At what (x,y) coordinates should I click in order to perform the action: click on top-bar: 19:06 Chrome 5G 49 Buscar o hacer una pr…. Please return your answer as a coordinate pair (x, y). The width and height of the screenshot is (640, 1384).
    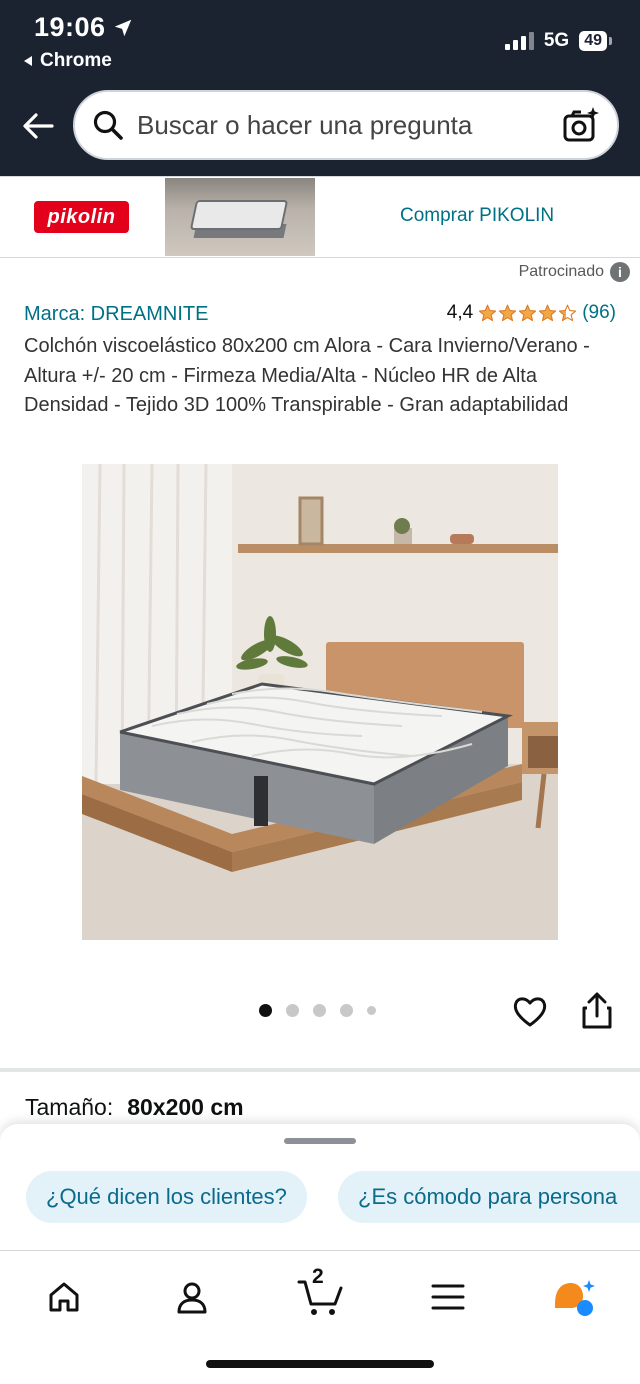
    Looking at the image, I should click on (320, 88).